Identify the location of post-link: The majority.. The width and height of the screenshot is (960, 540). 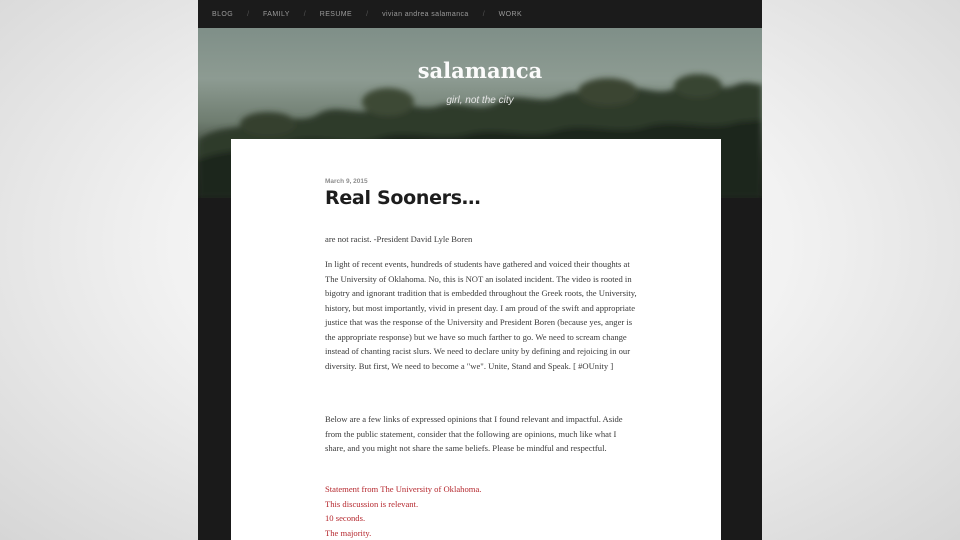
(403, 533).